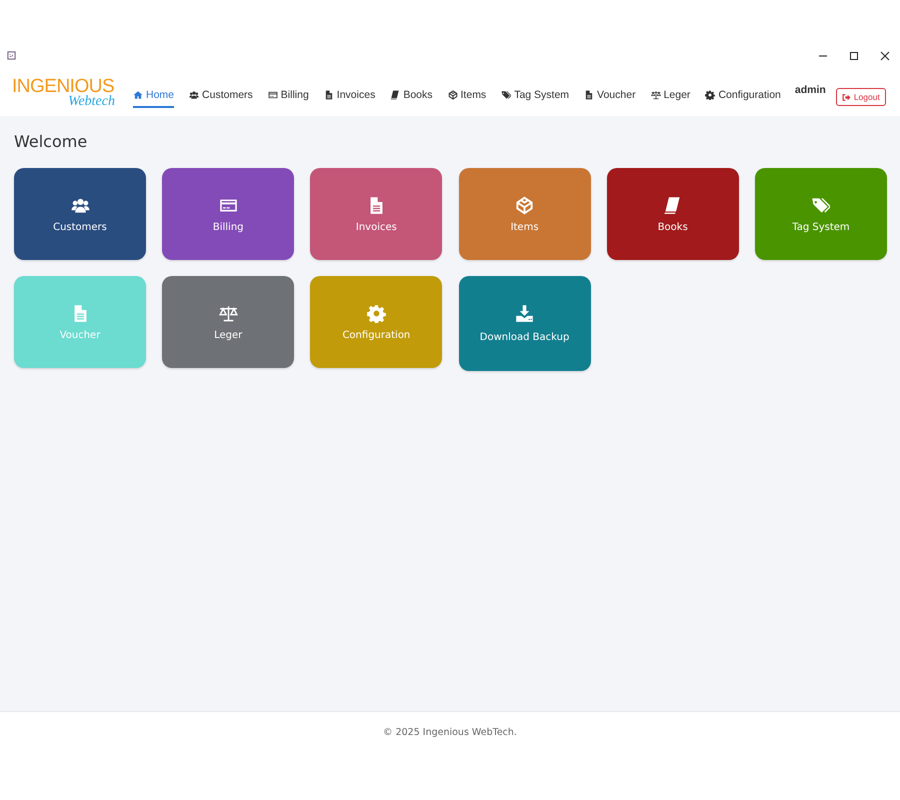 Image resolution: width=900 pixels, height=800 pixels. What do you see at coordinates (11, 55) in the screenshot?
I see `app-icon` at bounding box center [11, 55].